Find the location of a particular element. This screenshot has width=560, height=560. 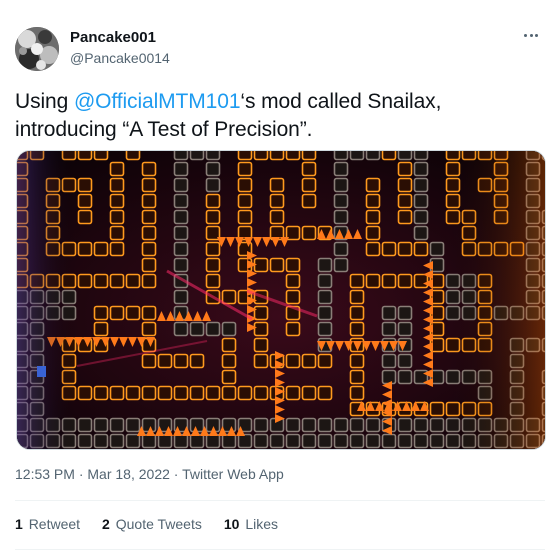

tweet-date-link: Mar 18, 2022 is located at coordinates (128, 474).